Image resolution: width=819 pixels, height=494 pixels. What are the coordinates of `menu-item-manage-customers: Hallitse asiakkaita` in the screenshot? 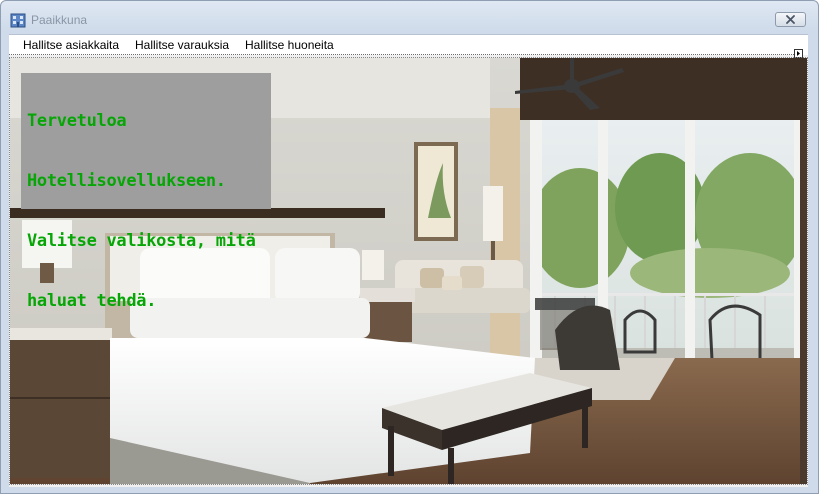 It's located at (71, 45).